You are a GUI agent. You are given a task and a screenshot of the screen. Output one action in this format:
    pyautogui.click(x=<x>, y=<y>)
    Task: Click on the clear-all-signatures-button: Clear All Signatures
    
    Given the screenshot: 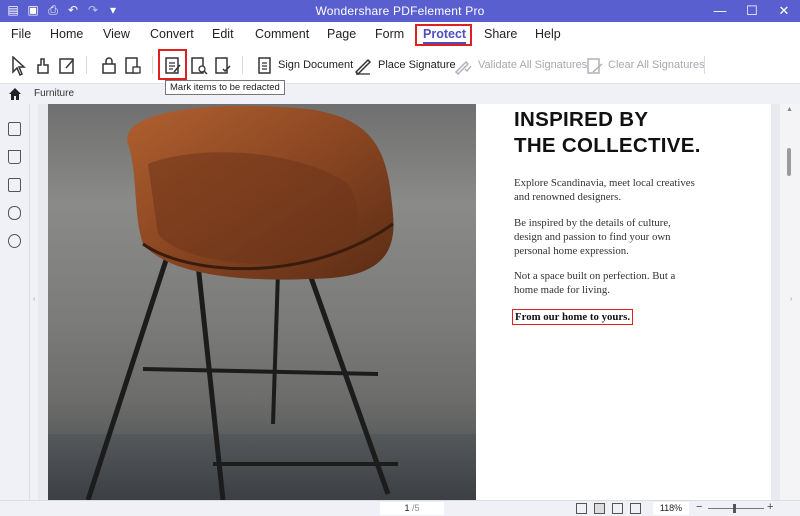 What is the action you would take?
    pyautogui.click(x=656, y=65)
    